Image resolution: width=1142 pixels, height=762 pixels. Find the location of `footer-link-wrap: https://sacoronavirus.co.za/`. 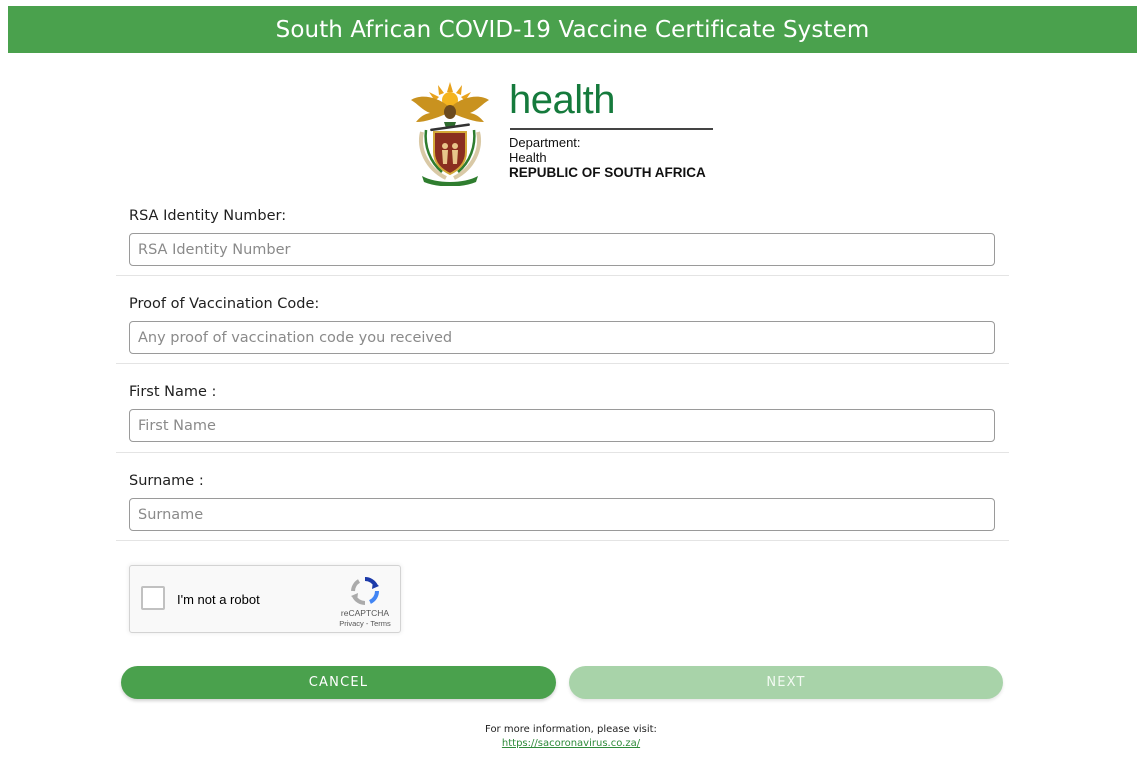

footer-link-wrap: https://sacoronavirus.co.za/ is located at coordinates (571, 743).